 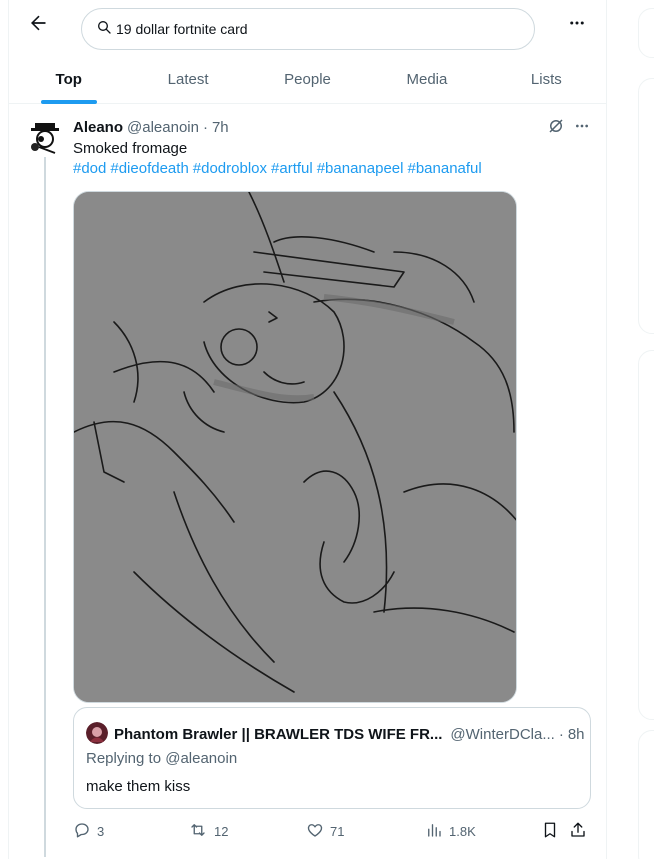 What do you see at coordinates (149, 168) in the screenshot?
I see `hashtag-link: #dieofdeath` at bounding box center [149, 168].